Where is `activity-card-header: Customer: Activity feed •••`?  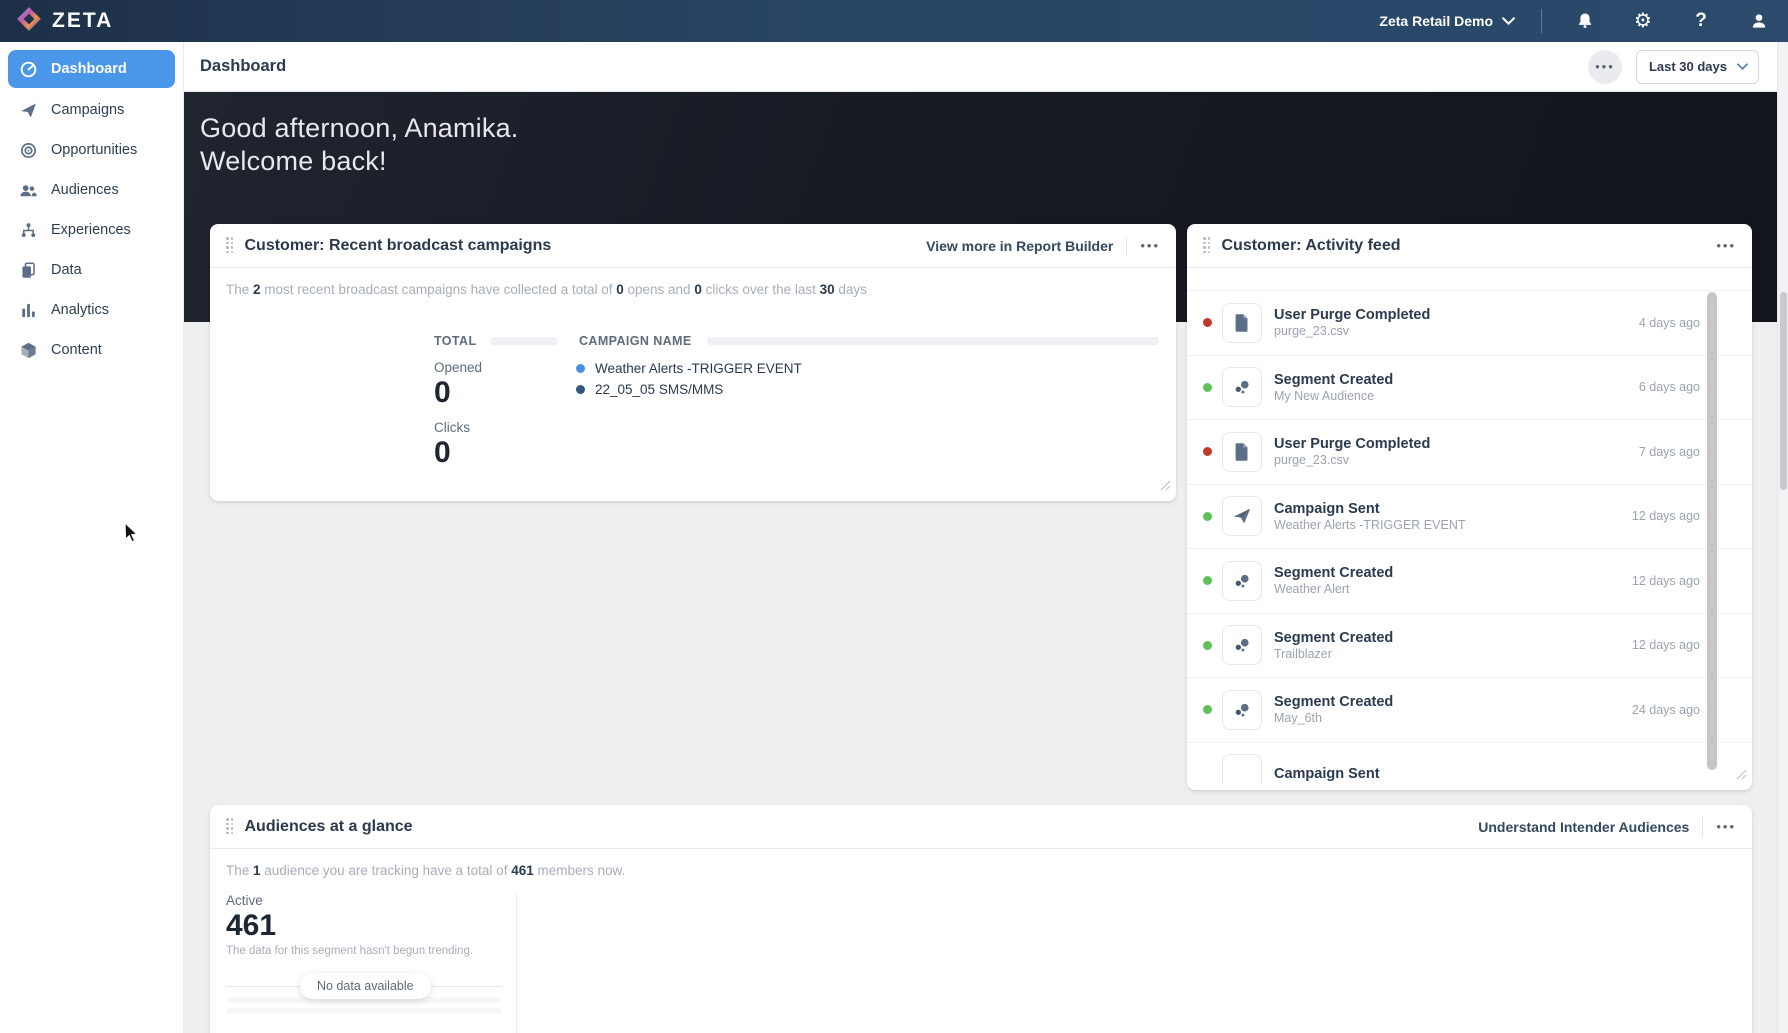 activity-card-header: Customer: Activity feed ••• is located at coordinates (1469, 246).